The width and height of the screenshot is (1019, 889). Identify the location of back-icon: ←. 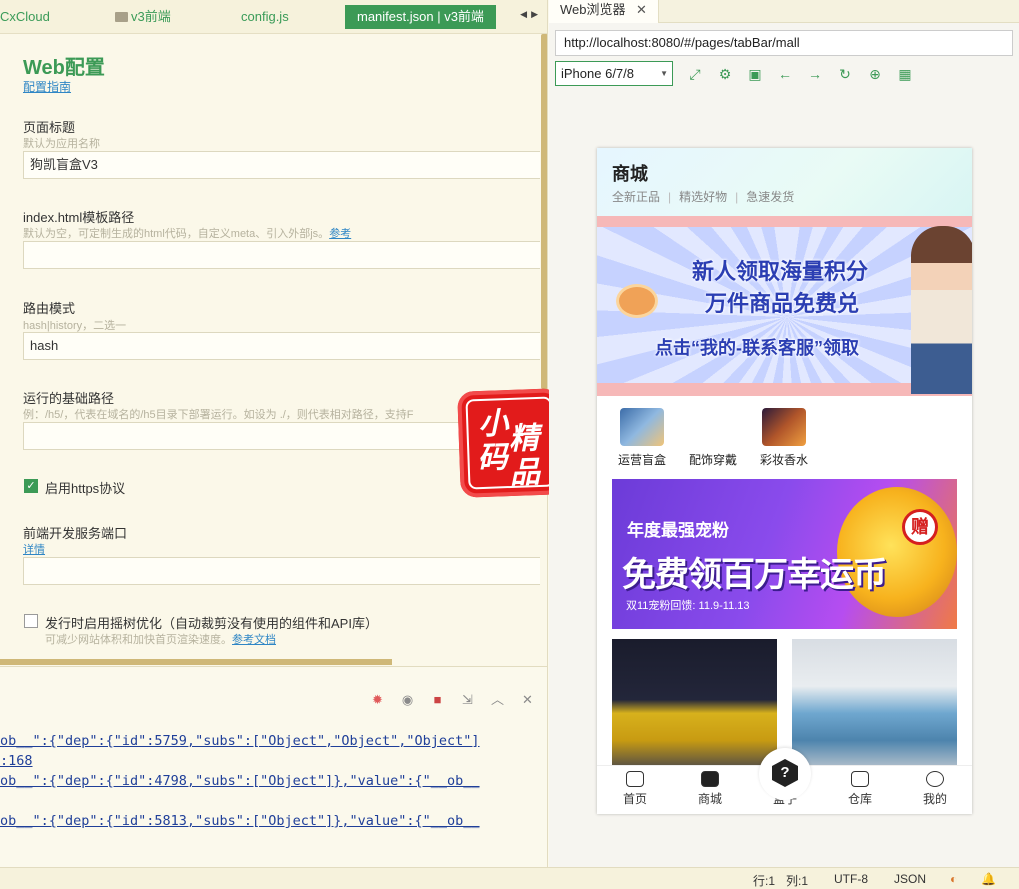
(785, 74).